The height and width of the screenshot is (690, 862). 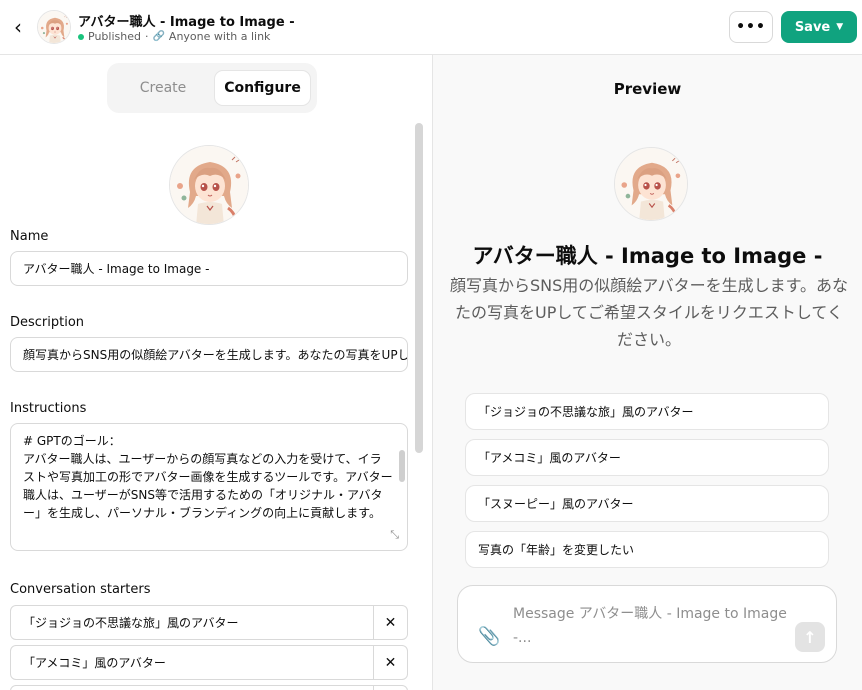 I want to click on save-button: Save ▼, so click(x=819, y=27).